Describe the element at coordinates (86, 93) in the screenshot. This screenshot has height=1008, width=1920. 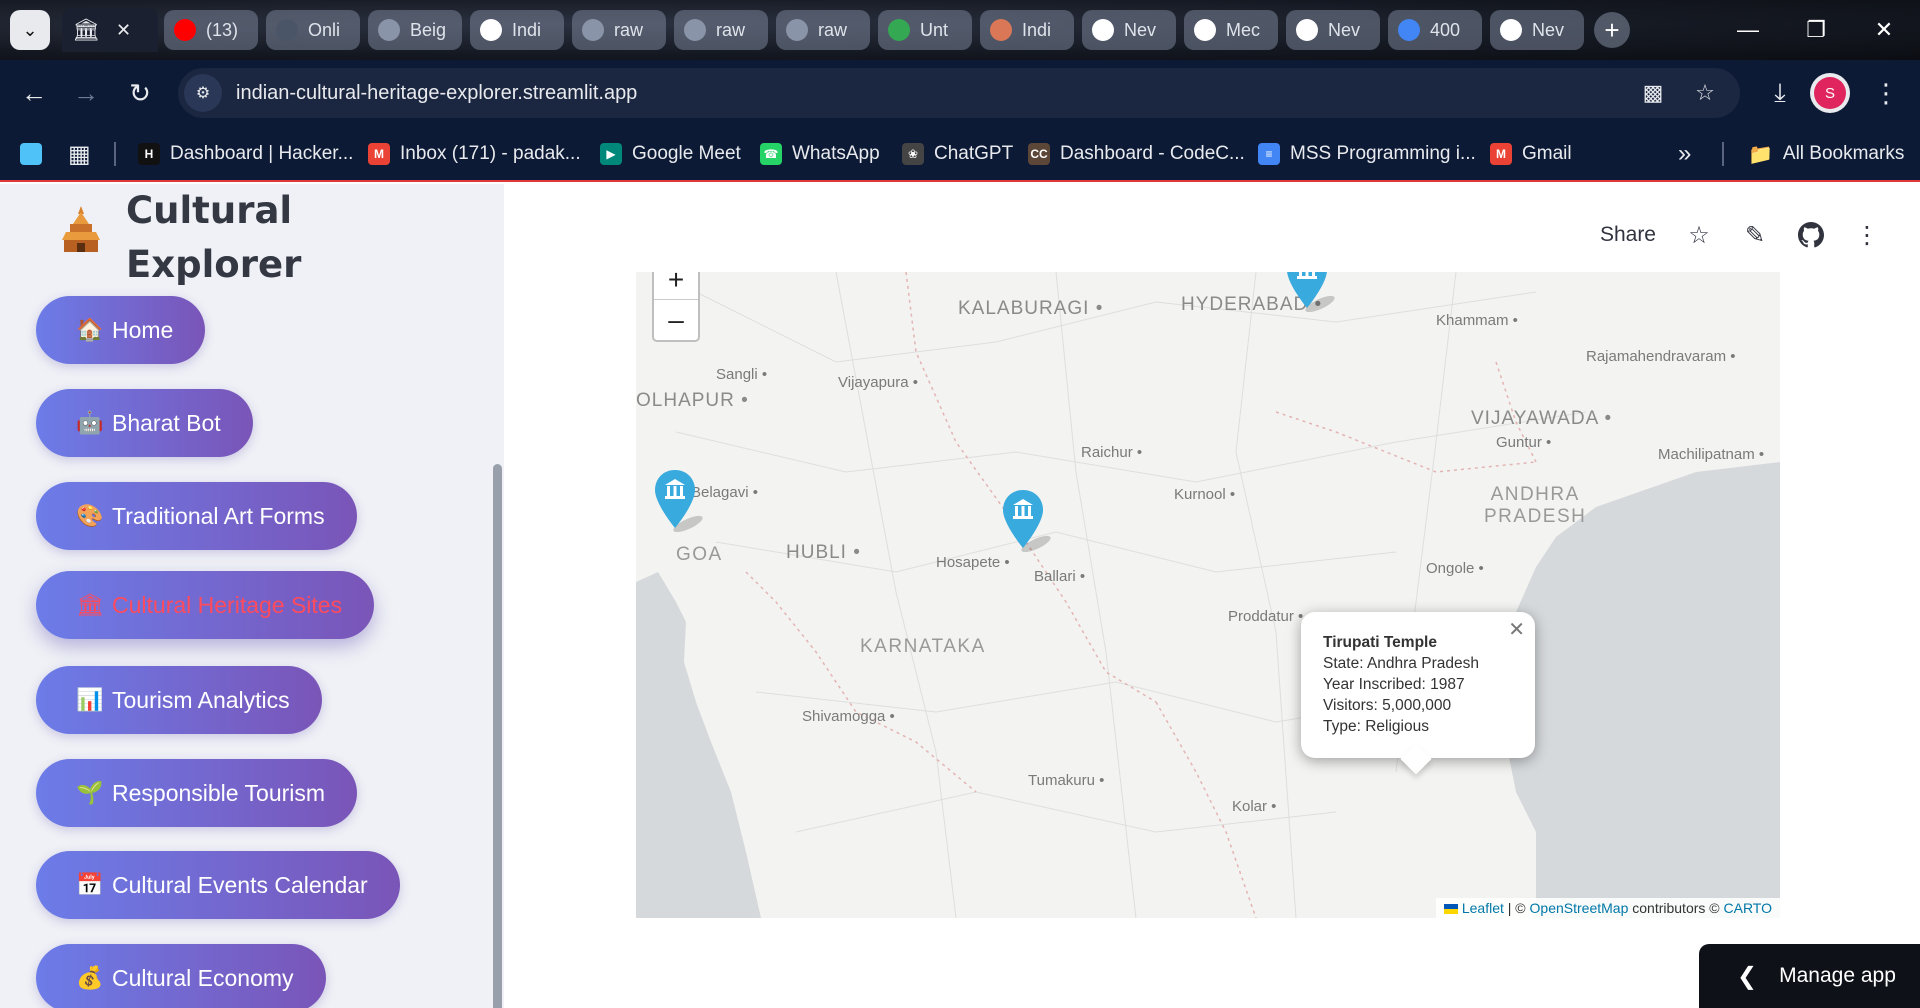
I see `forward-button: →` at that location.